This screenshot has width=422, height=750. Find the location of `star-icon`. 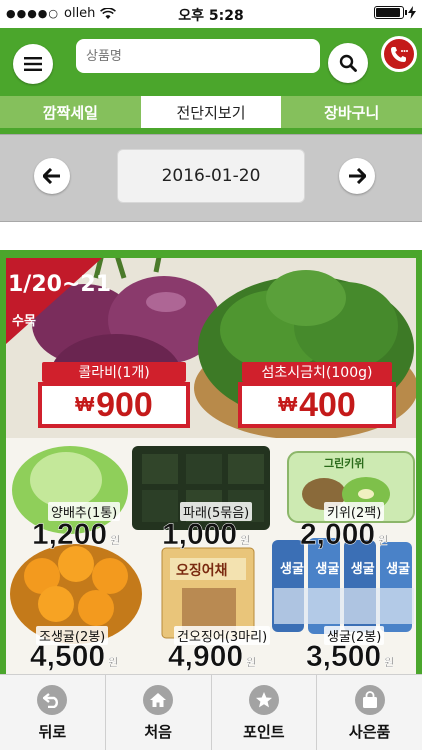

star-icon is located at coordinates (263, 700).